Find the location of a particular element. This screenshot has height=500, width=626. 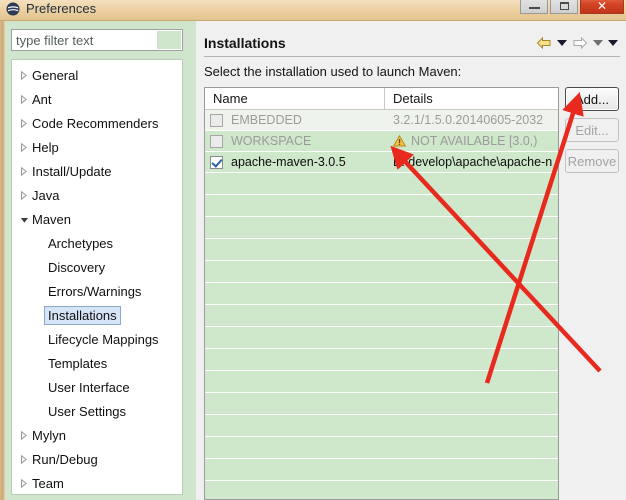

close-icon: ✕ is located at coordinates (602, 6).